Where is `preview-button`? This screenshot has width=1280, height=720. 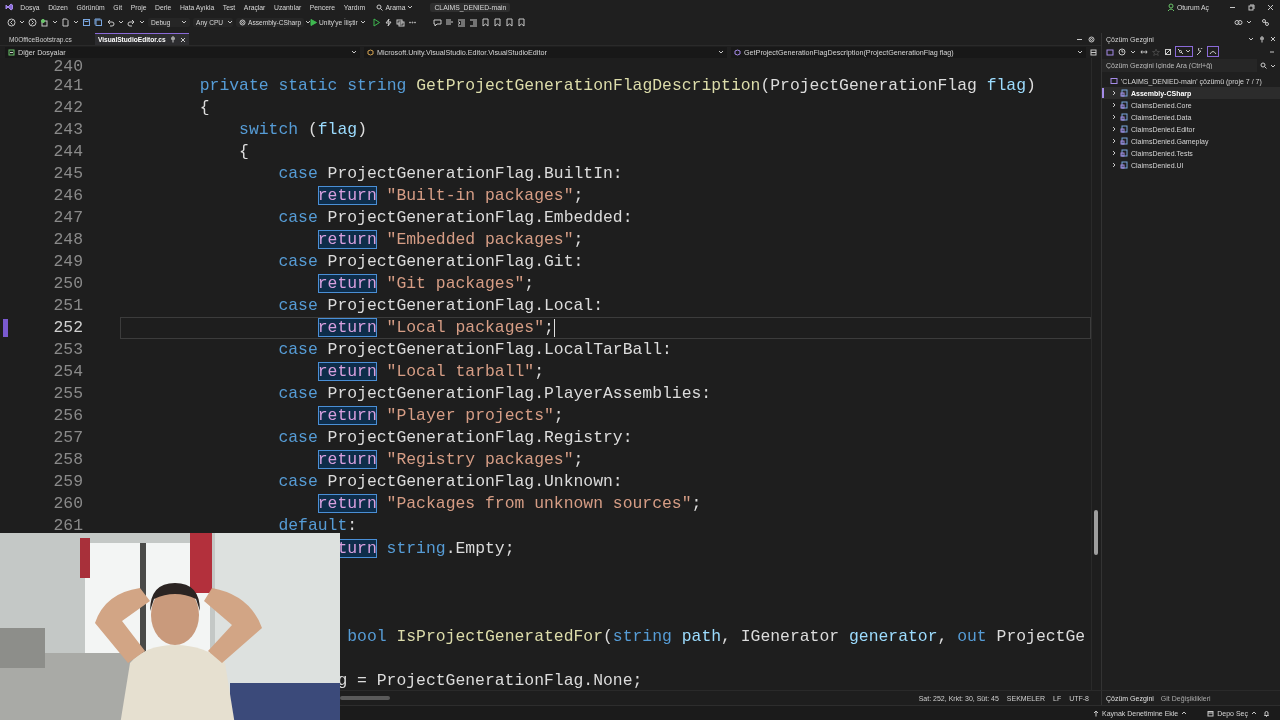 preview-button is located at coordinates (1213, 51).